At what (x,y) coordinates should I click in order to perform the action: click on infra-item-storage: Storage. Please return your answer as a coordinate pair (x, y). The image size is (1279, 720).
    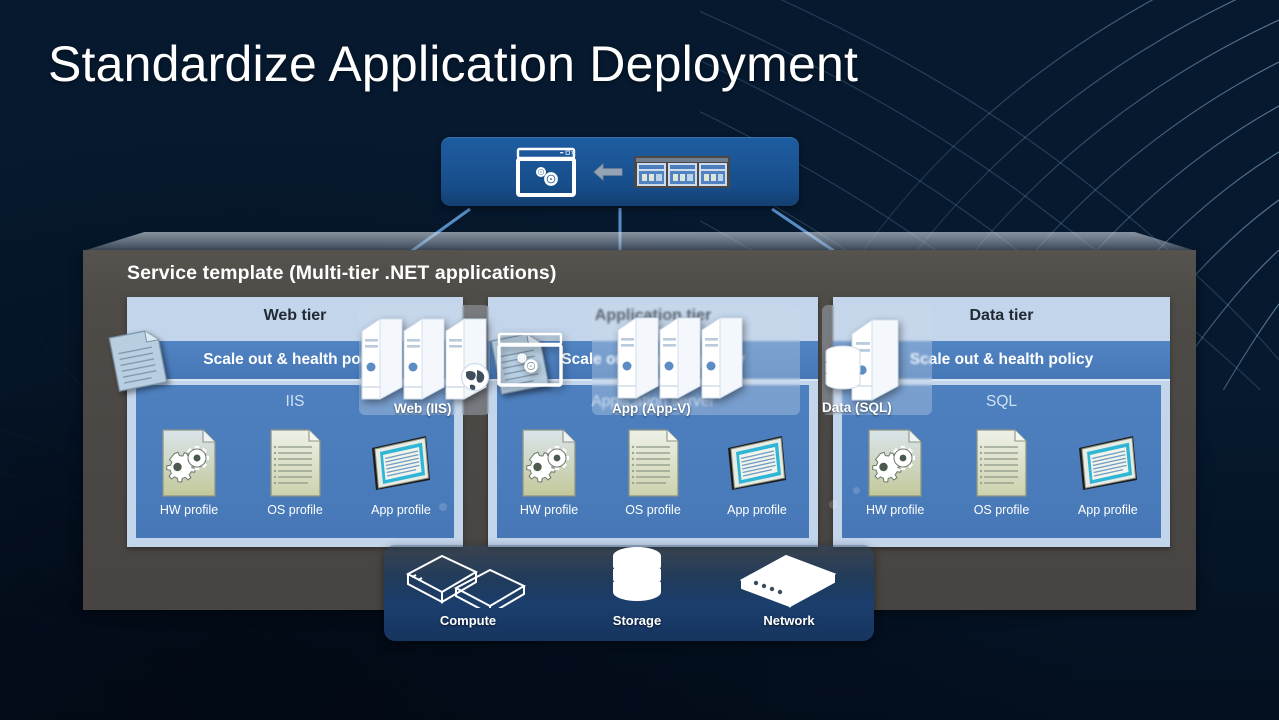
    Looking at the image, I should click on (637, 585).